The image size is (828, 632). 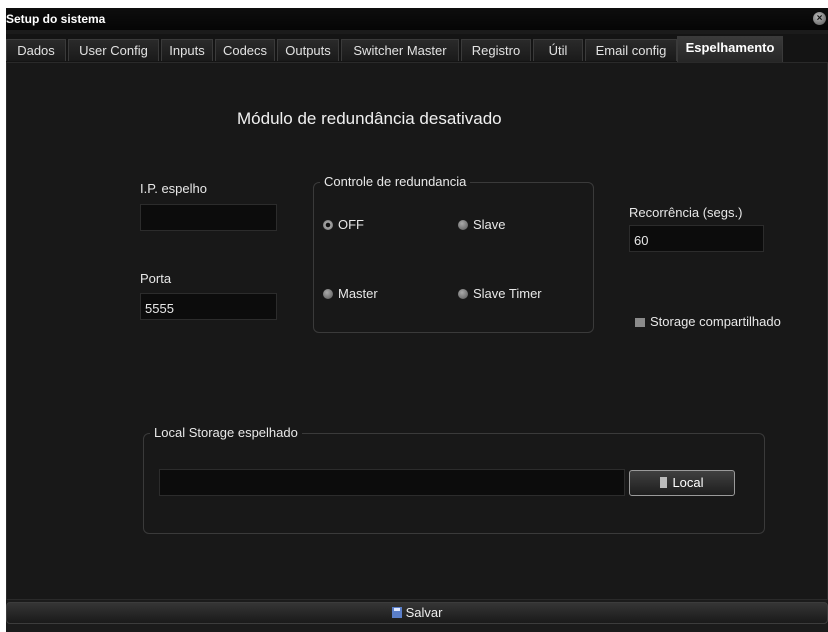 What do you see at coordinates (113, 50) in the screenshot?
I see `tab-user-config: User Config` at bounding box center [113, 50].